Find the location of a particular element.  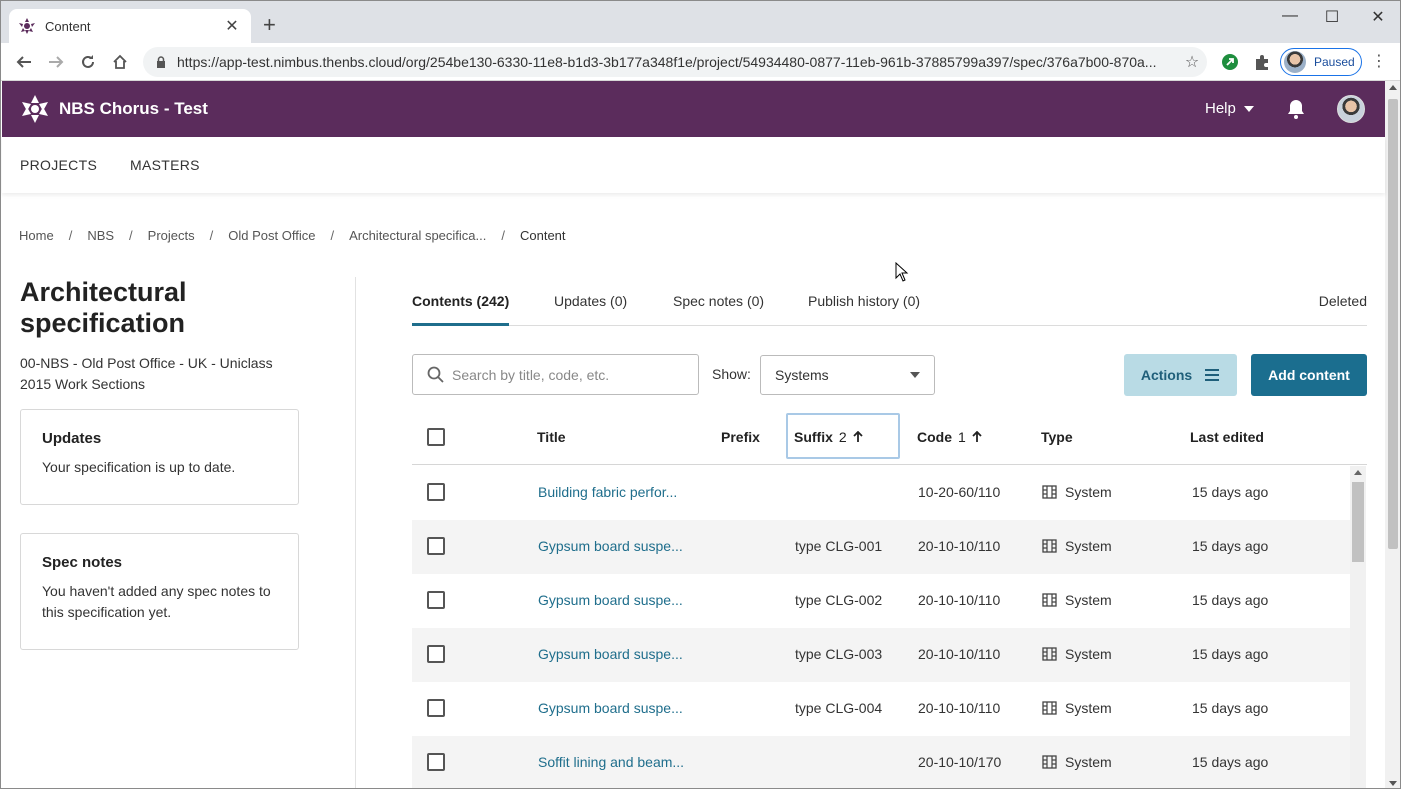

row-type: System is located at coordinates (1077, 600).